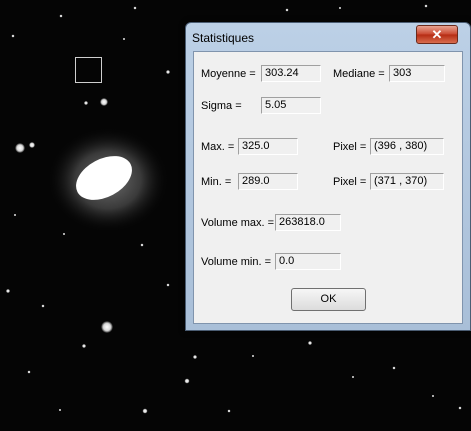 This screenshot has width=471, height=431. What do you see at coordinates (108, 180) in the screenshot?
I see `nebula` at bounding box center [108, 180].